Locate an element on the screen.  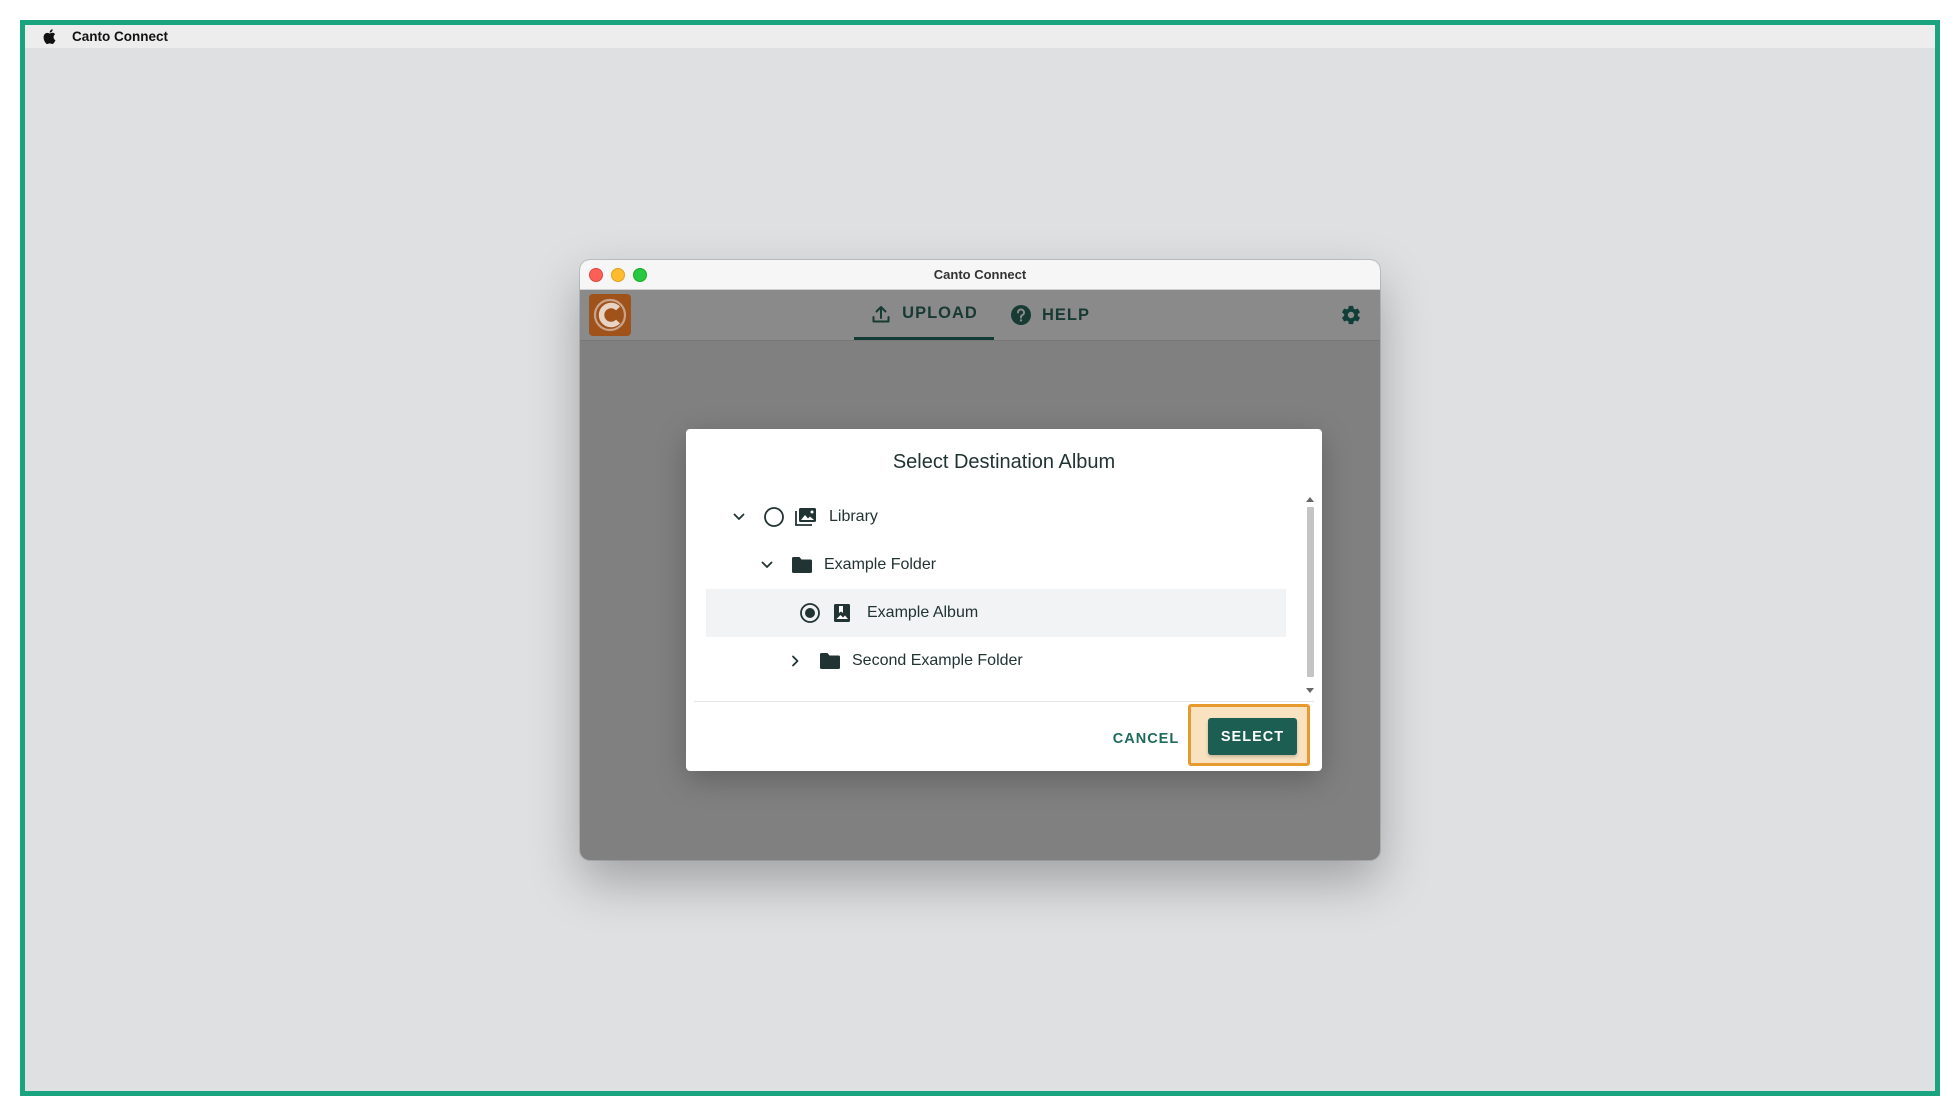
tab-upload-label: UPLOAD is located at coordinates (940, 313).